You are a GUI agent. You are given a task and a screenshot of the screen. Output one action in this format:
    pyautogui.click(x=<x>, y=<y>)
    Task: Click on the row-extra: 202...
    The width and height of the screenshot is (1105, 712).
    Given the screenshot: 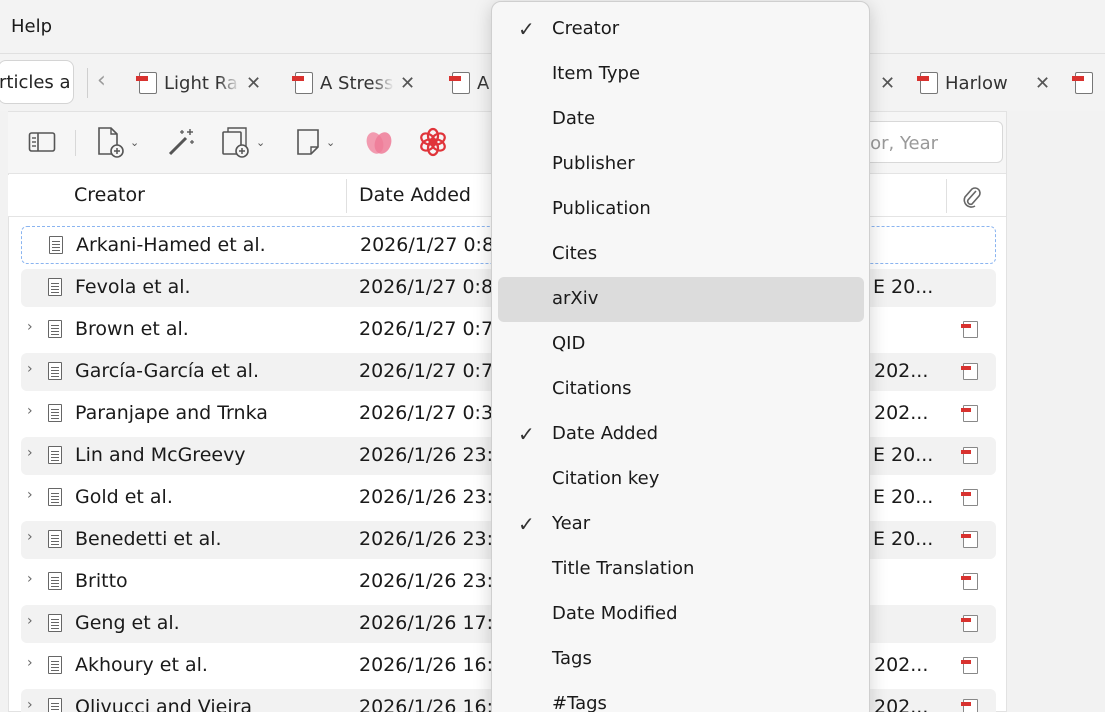 What is the action you would take?
    pyautogui.click(x=901, y=665)
    